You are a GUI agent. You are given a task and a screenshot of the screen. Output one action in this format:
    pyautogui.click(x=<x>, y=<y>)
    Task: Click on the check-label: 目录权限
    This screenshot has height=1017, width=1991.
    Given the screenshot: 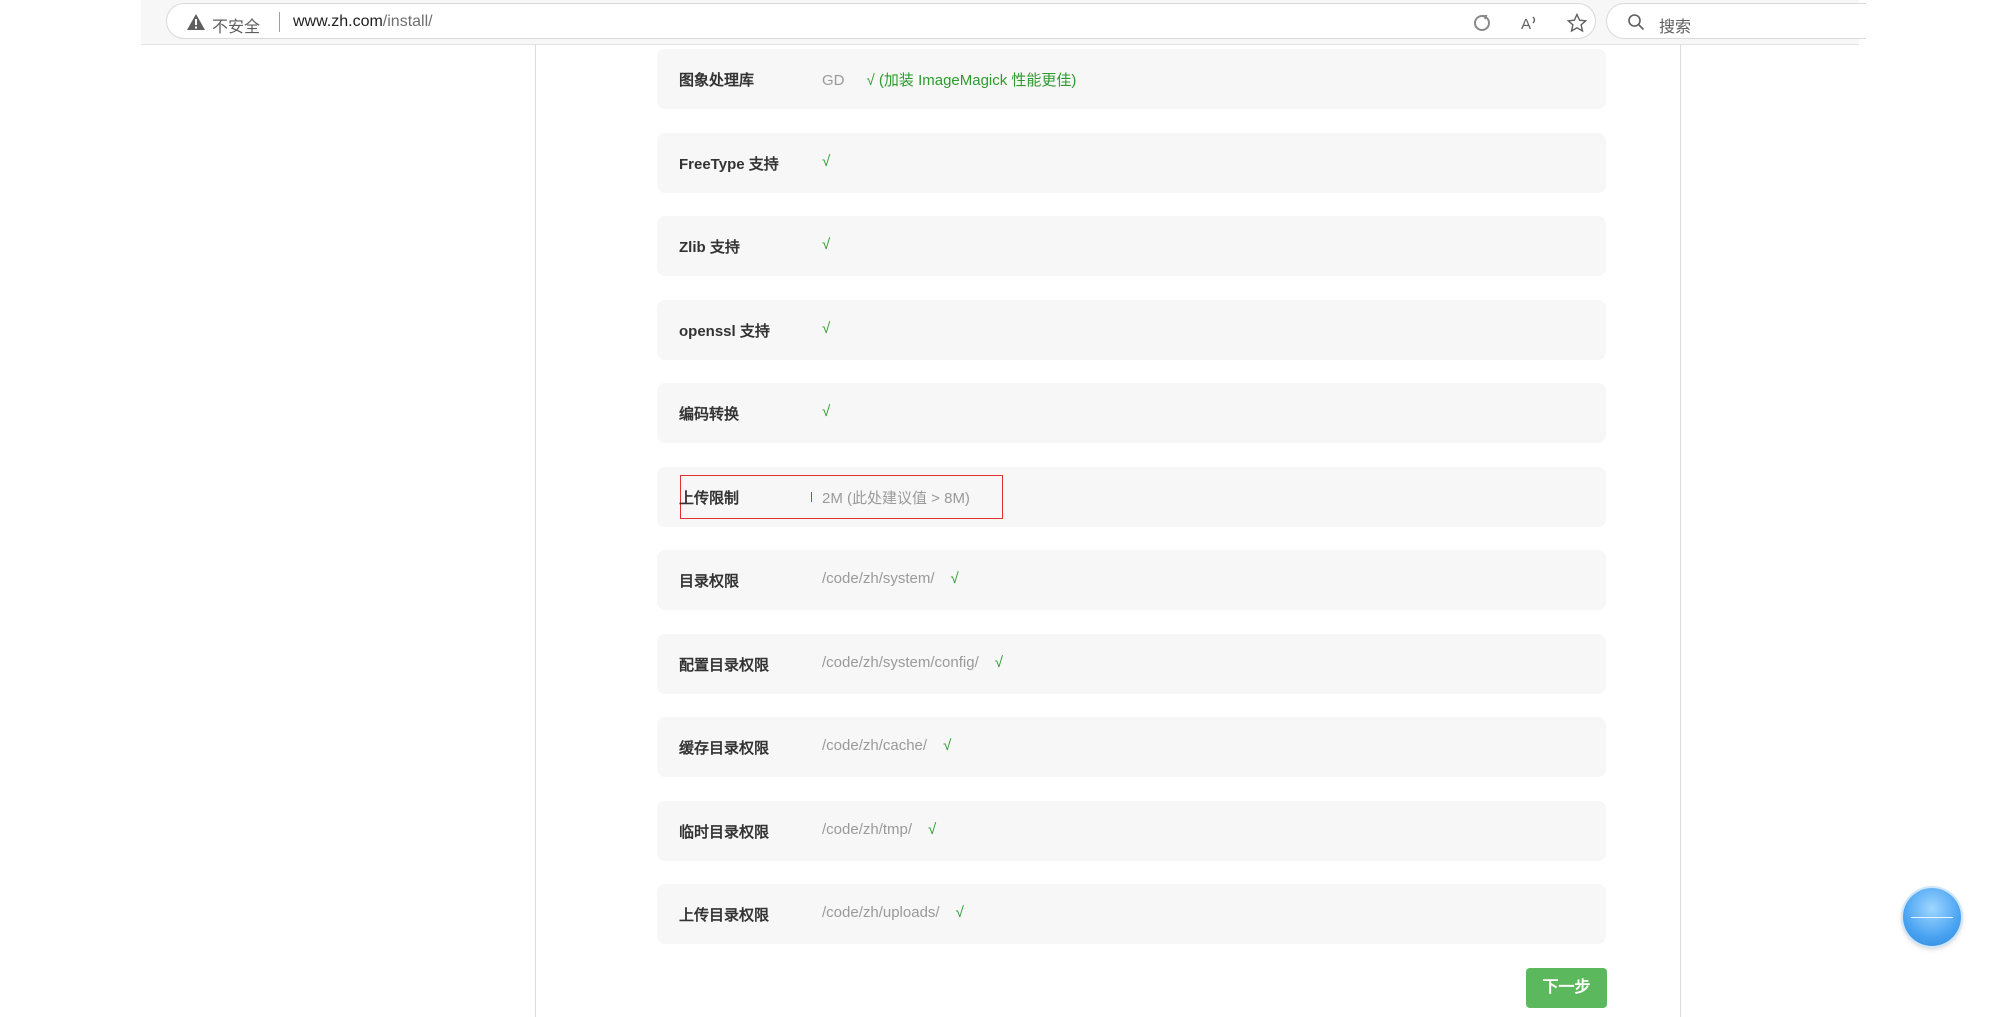 What is the action you would take?
    pyautogui.click(x=709, y=581)
    